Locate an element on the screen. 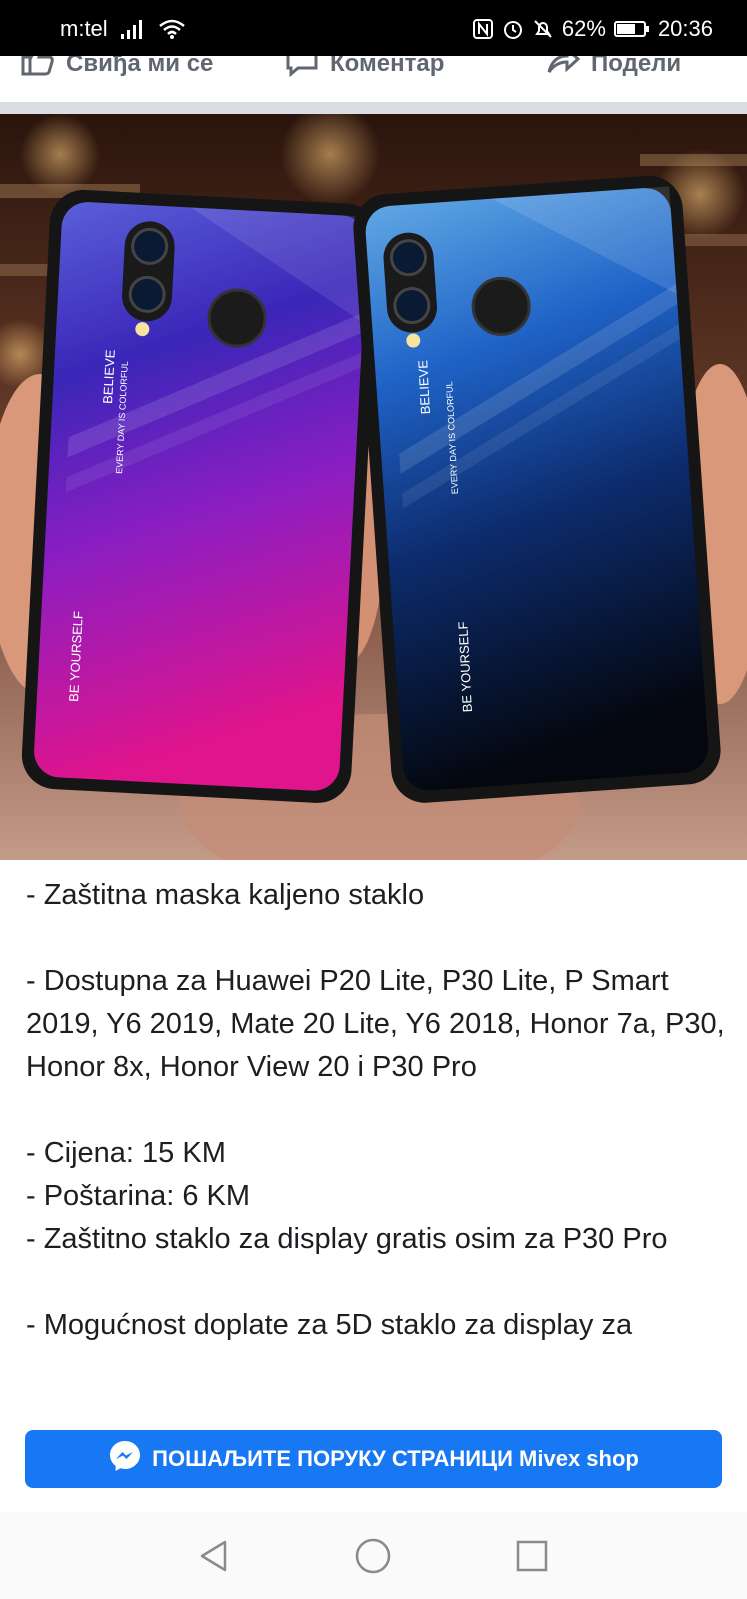  signal-icon is located at coordinates (133, 29).